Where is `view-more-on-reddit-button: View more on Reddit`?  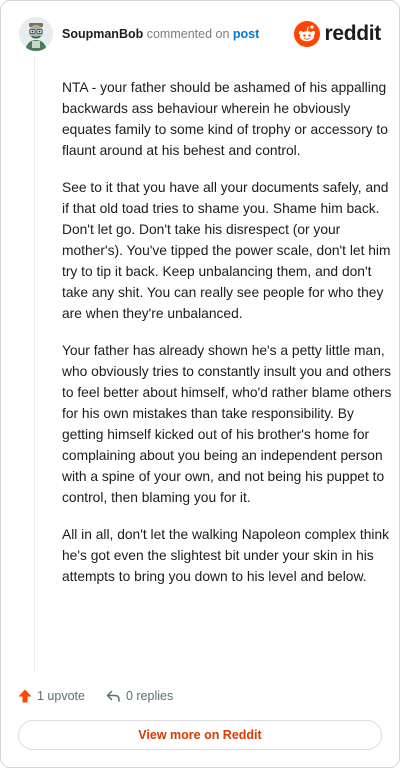
view-more-on-reddit-button: View more on Reddit is located at coordinates (200, 735).